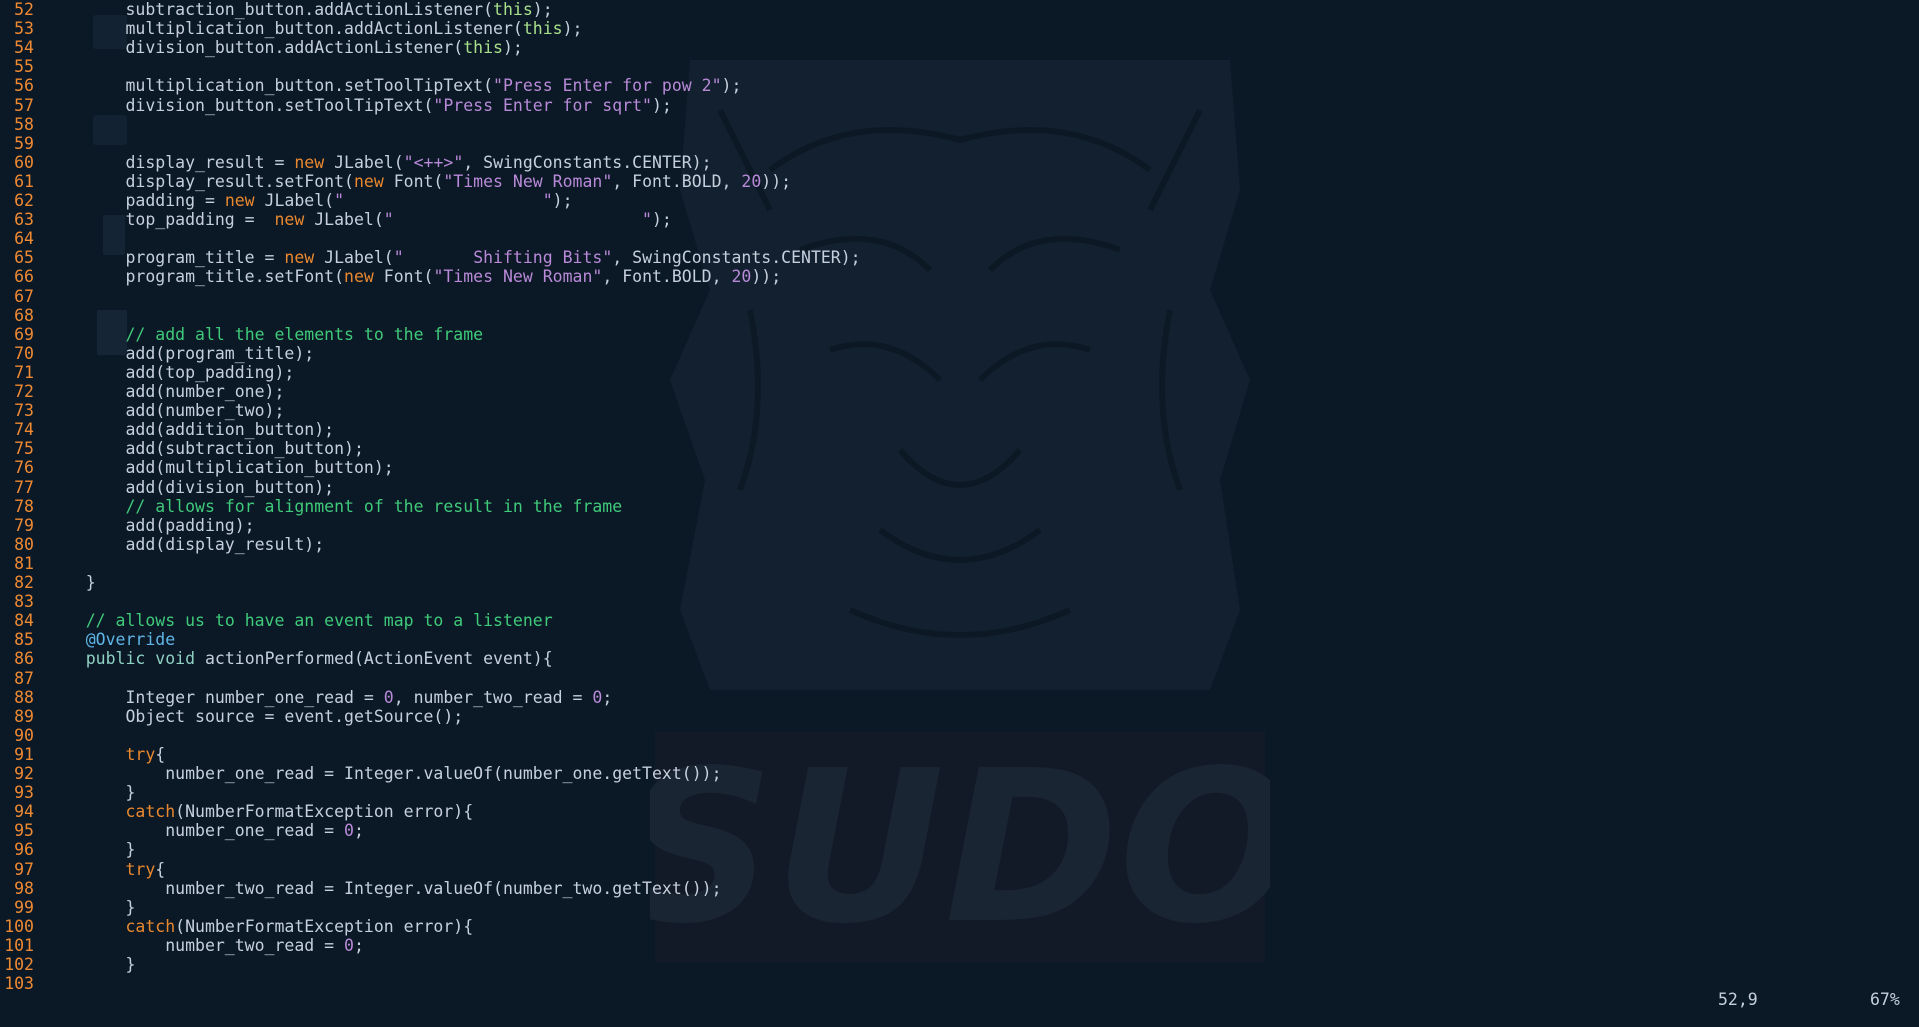  I want to click on line-number: 73, so click(24, 411).